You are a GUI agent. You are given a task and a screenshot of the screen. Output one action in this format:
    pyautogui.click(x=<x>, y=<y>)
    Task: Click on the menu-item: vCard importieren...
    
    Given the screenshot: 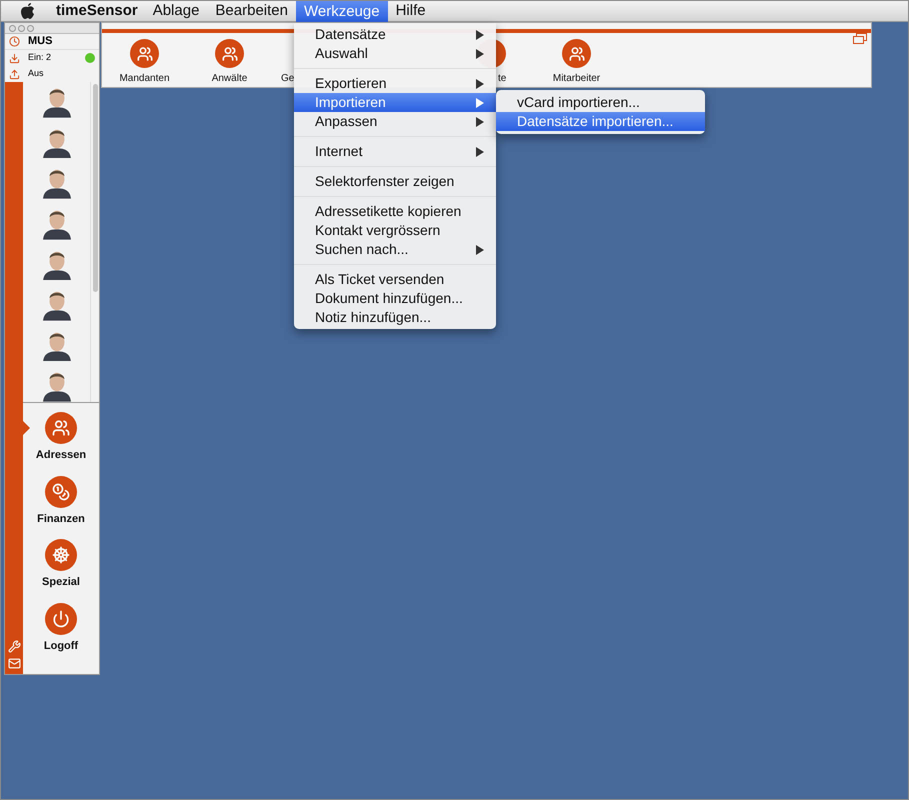 What is the action you would take?
    pyautogui.click(x=600, y=102)
    